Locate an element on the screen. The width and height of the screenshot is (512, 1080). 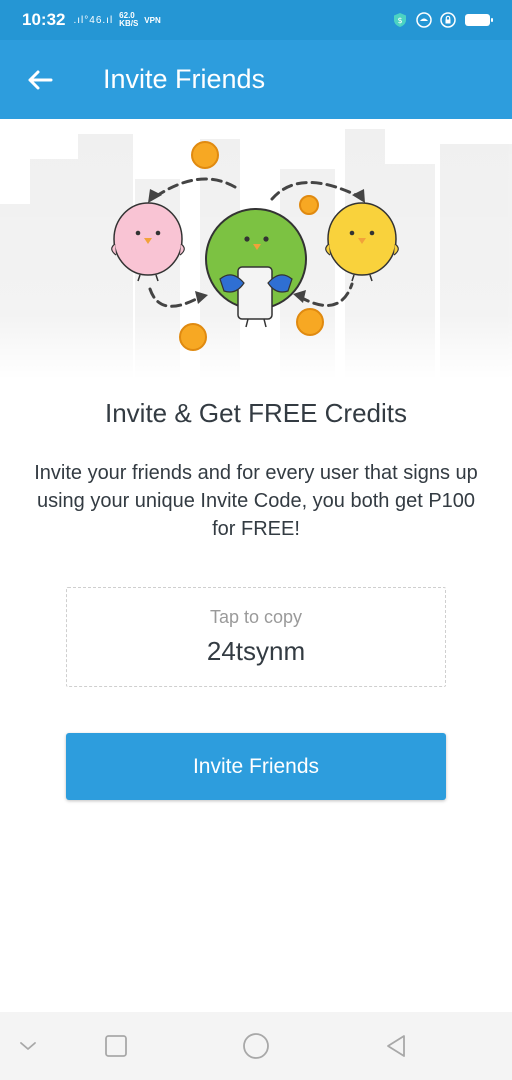
status-bar: 10:32 .ıl°46.ıl 62.0 KB/S VPN $ is located at coordinates (256, 20).